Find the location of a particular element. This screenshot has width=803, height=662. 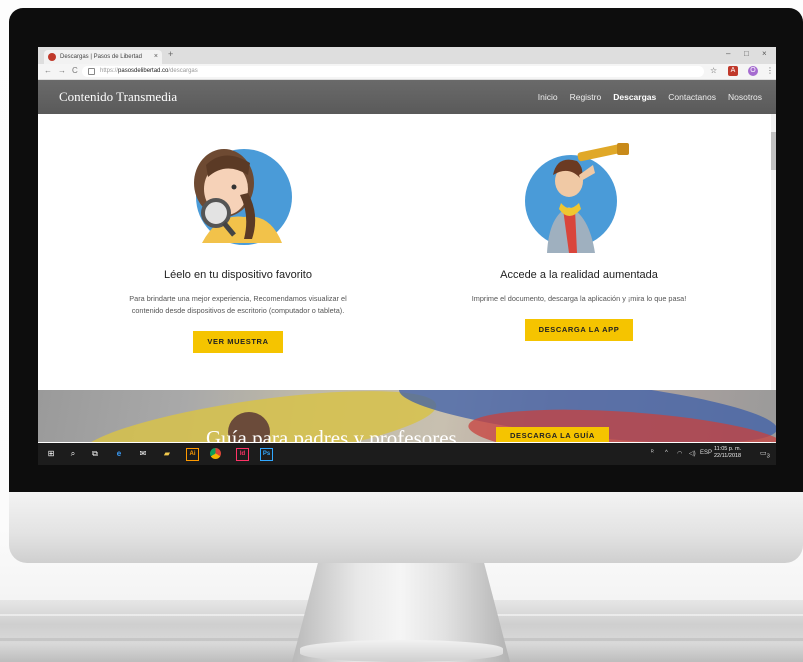

url-domain: pasosdelibertad.co is located at coordinates (143, 71).